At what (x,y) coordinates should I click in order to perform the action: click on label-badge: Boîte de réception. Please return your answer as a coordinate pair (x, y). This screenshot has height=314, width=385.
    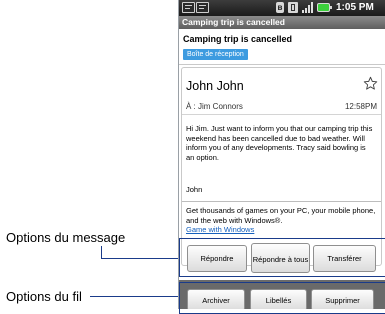
    Looking at the image, I should click on (215, 54).